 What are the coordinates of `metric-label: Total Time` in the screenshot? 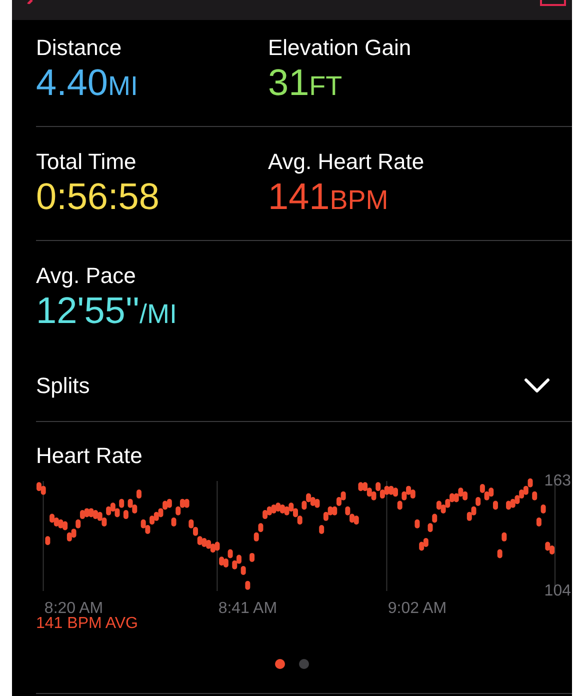 It's located at (87, 162).